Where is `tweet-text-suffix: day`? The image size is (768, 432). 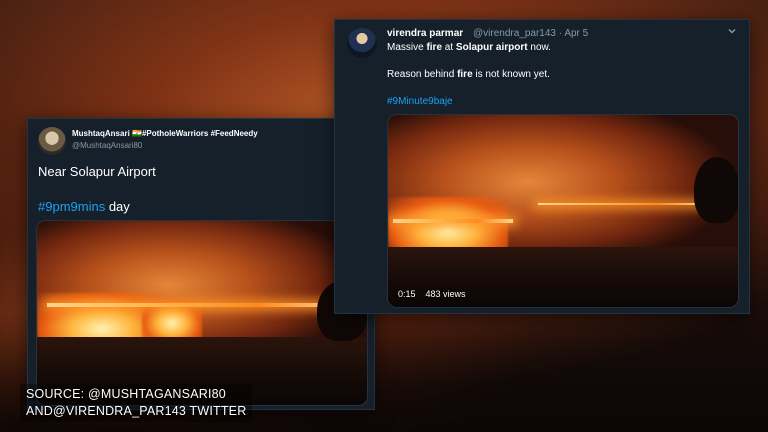 tweet-text-suffix: day is located at coordinates (117, 206).